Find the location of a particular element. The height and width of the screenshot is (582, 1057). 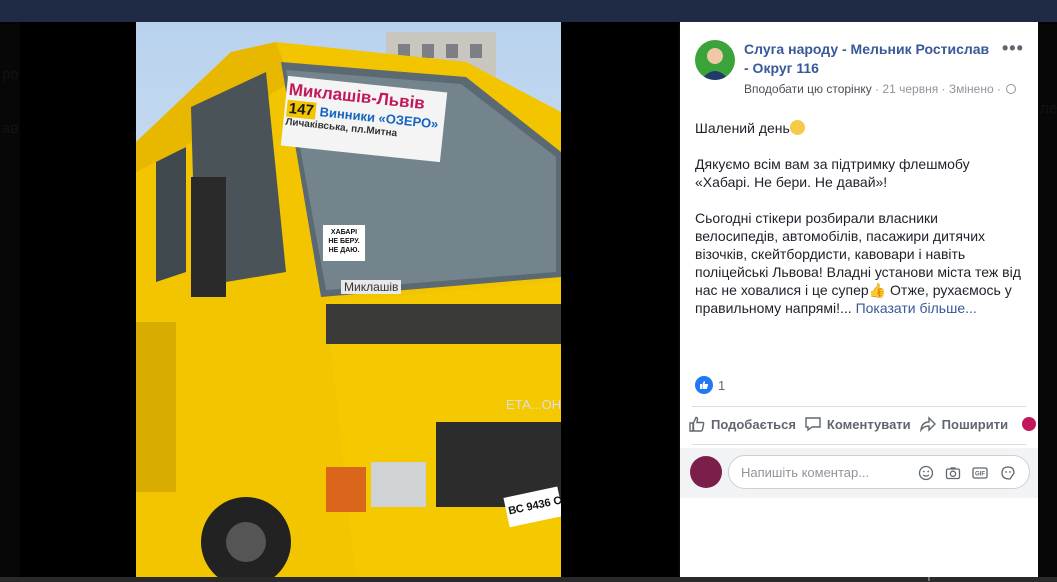

windshield-sticker: ХАБАРІ НЕ БЕРУ. НЕ ДАЮ. is located at coordinates (344, 241).